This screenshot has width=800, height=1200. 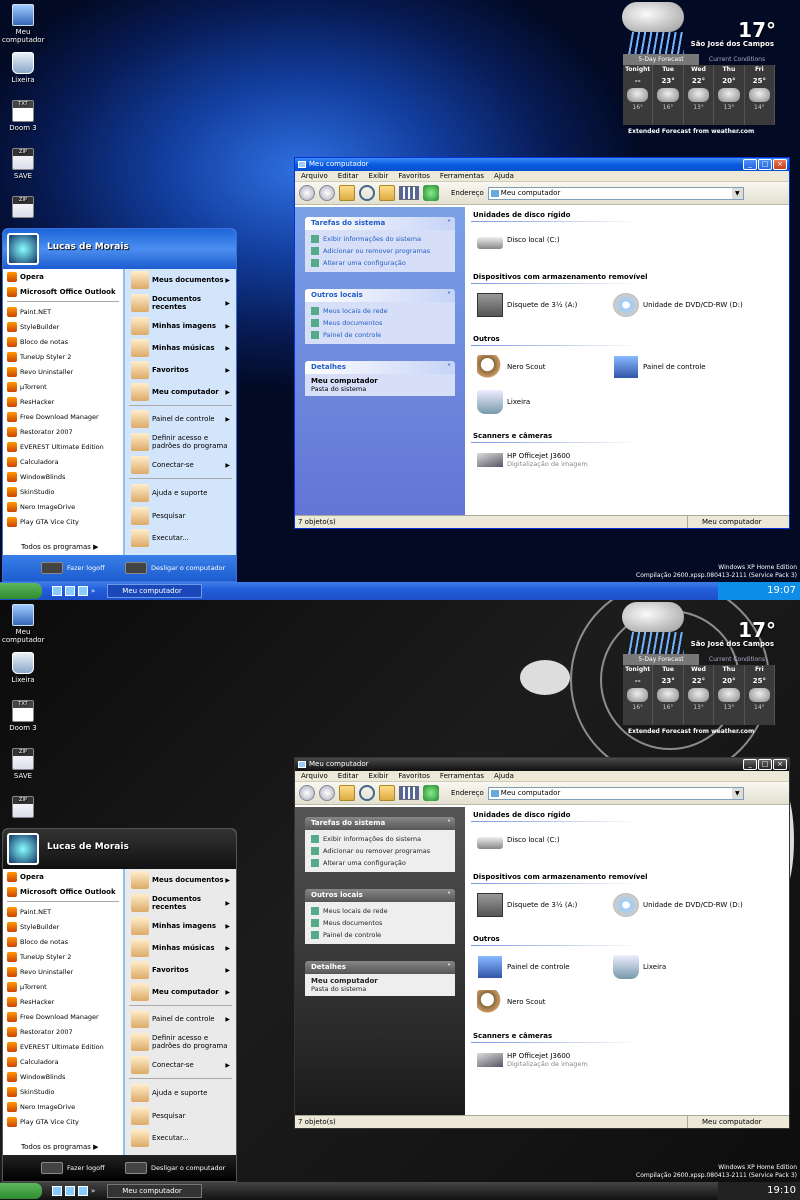 What do you see at coordinates (380, 295) in the screenshot?
I see `panel-header: Outros locais` at bounding box center [380, 295].